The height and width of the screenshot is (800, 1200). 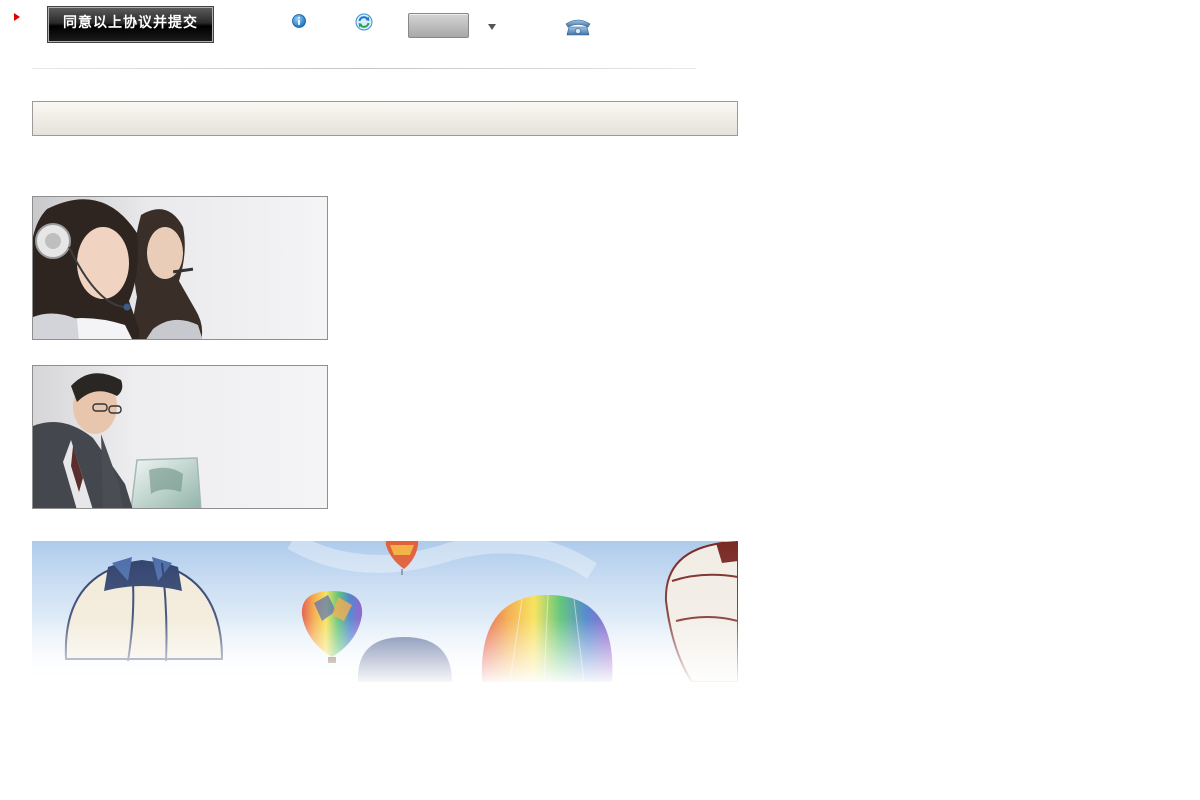 I want to click on telephone-icon, so click(x=578, y=27).